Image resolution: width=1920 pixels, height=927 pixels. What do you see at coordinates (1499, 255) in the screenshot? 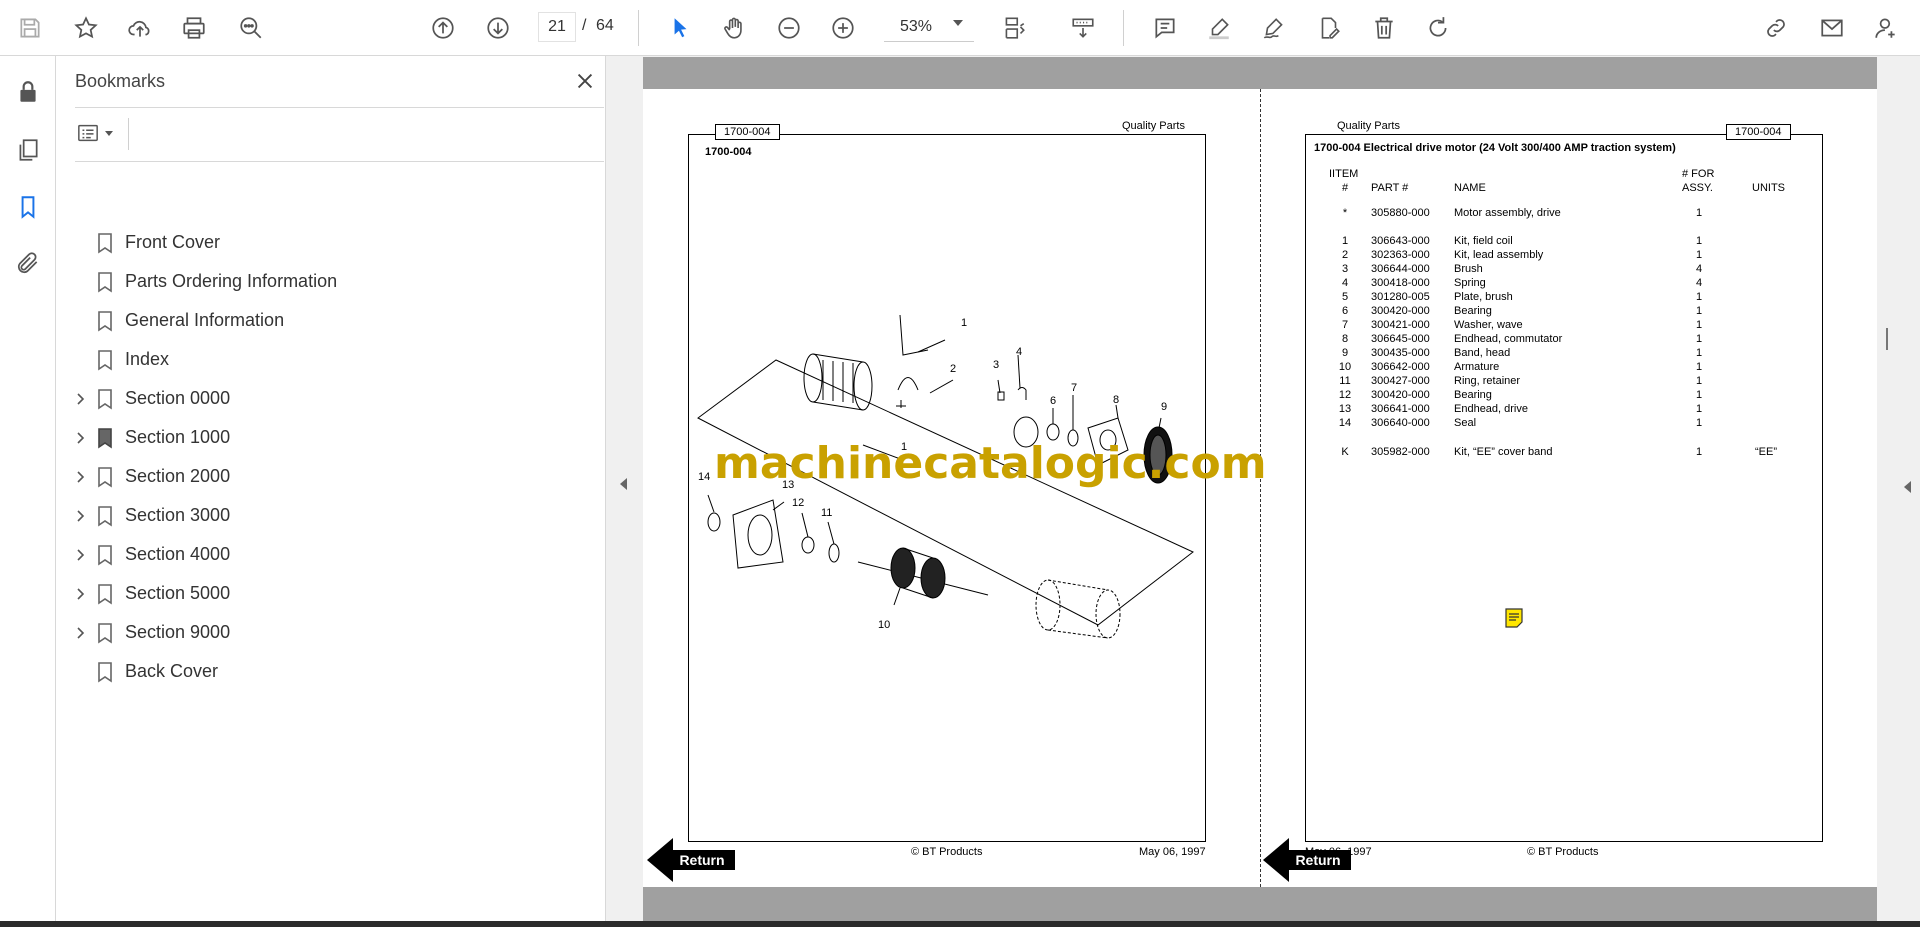
I see `part-name: Kit, lead assembly` at bounding box center [1499, 255].